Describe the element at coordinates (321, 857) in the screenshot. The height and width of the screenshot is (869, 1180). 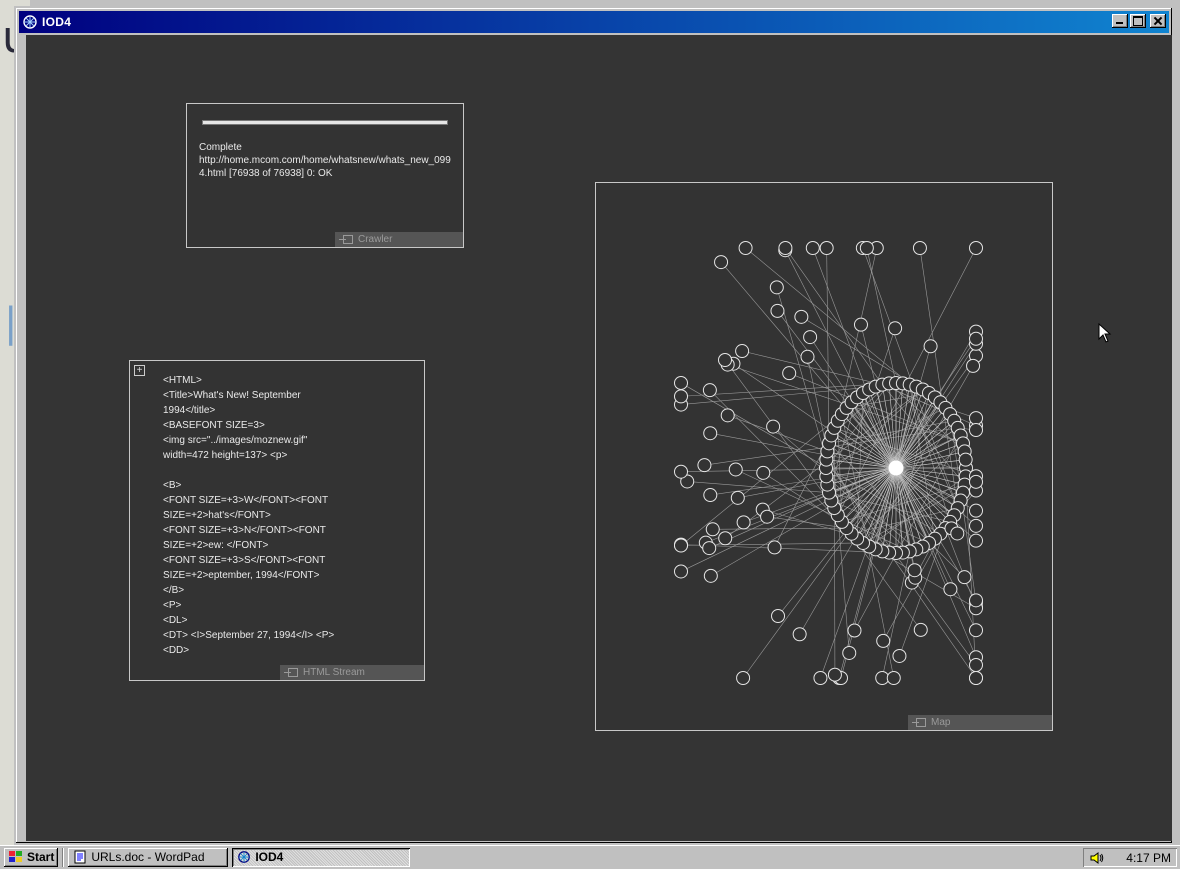
I see `task-iod4: IOD4` at that location.